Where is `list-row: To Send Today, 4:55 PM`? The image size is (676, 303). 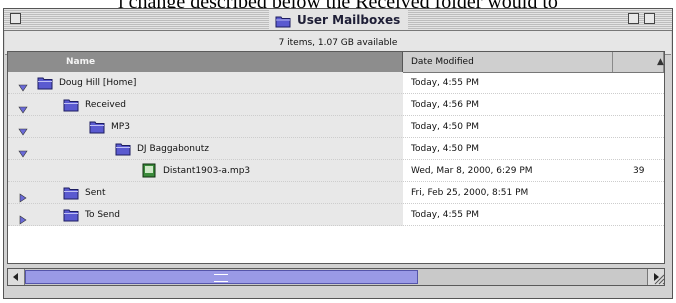 list-row: To Send Today, 4:55 PM is located at coordinates (336, 215).